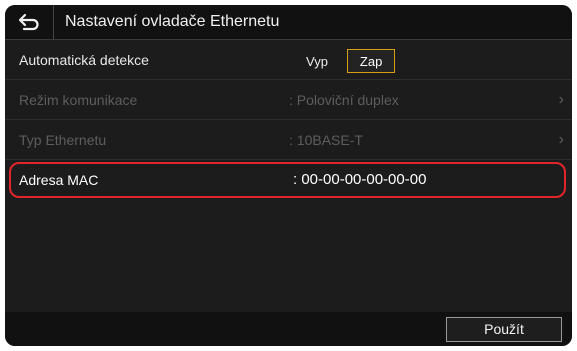 The width and height of the screenshot is (577, 351). I want to click on back-button, so click(29, 22).